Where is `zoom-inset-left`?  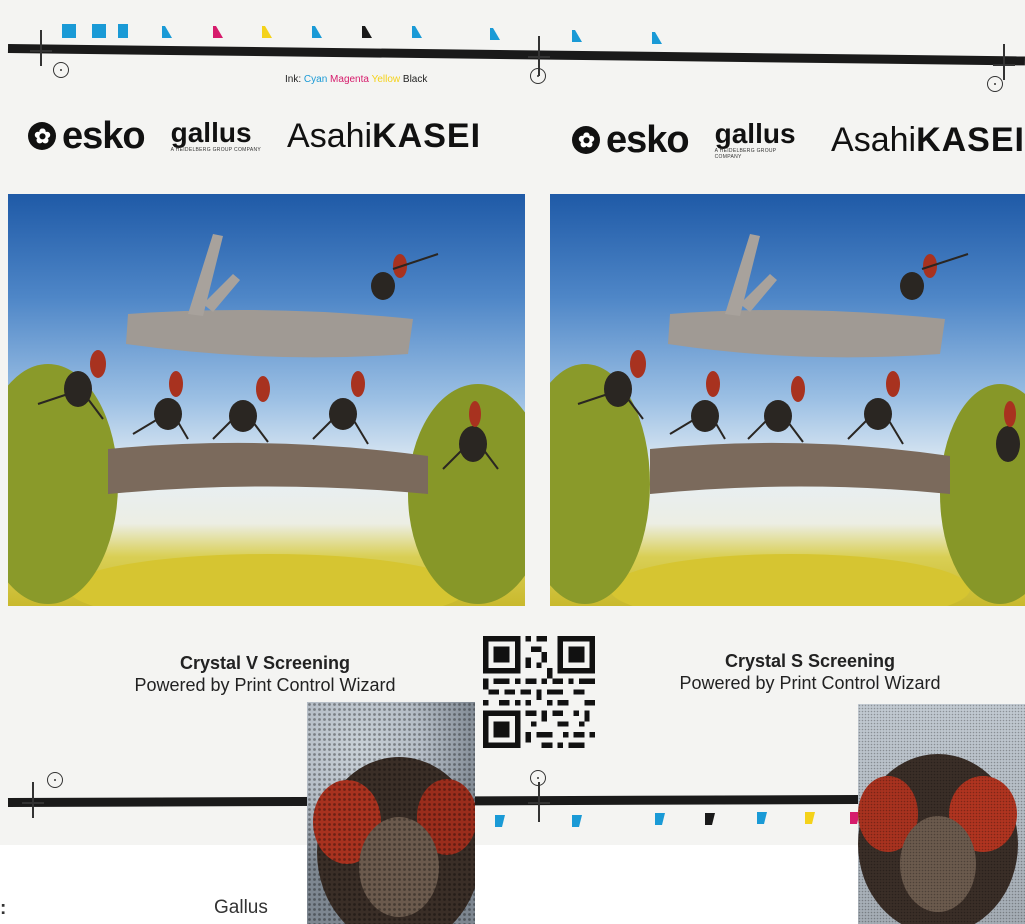
zoom-inset-left is located at coordinates (391, 813).